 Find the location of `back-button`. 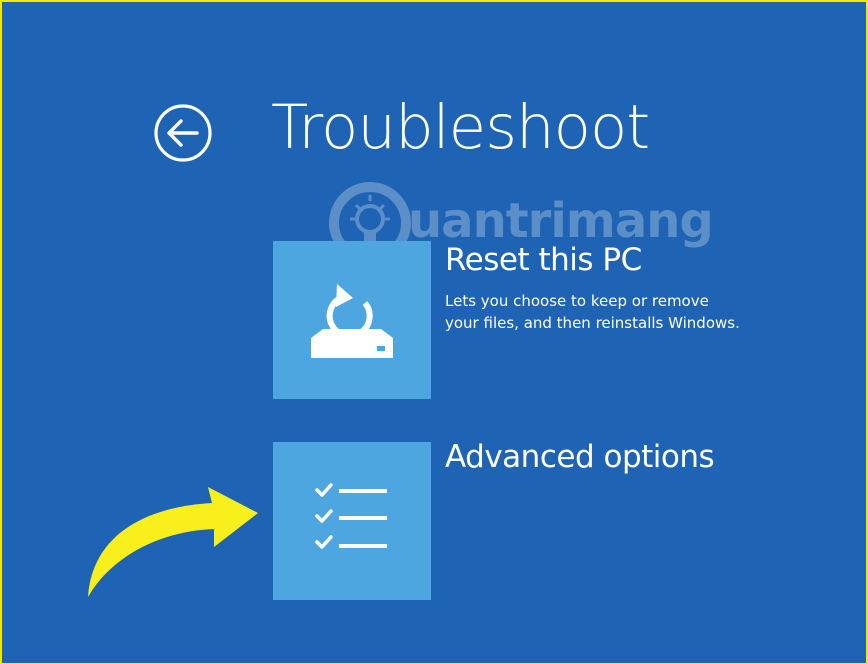

back-button is located at coordinates (183, 133).